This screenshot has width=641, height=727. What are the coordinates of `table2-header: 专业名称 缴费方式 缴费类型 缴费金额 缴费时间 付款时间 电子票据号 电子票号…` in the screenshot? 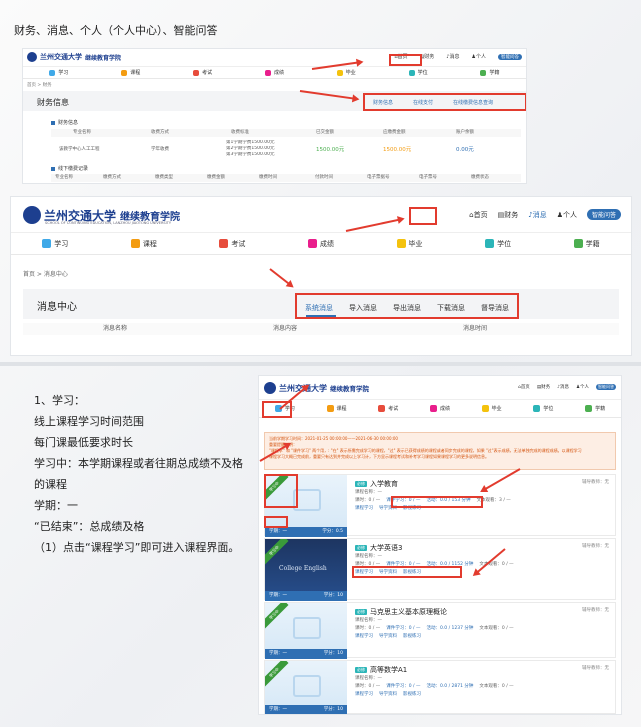 It's located at (286, 178).